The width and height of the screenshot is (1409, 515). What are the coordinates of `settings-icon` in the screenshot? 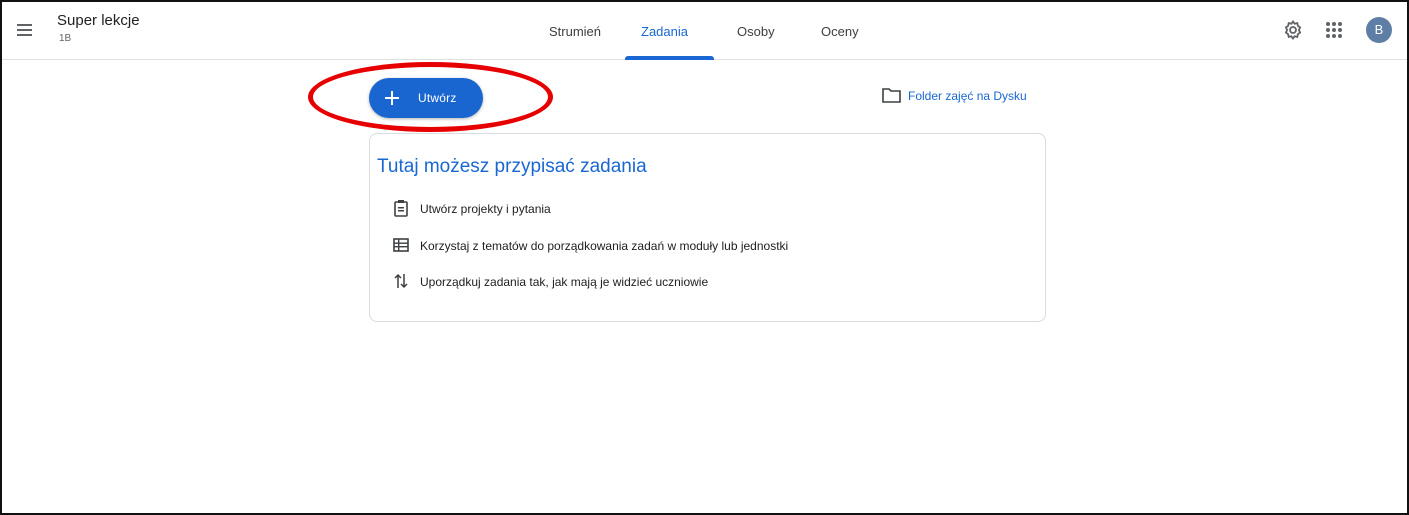 It's located at (1293, 30).